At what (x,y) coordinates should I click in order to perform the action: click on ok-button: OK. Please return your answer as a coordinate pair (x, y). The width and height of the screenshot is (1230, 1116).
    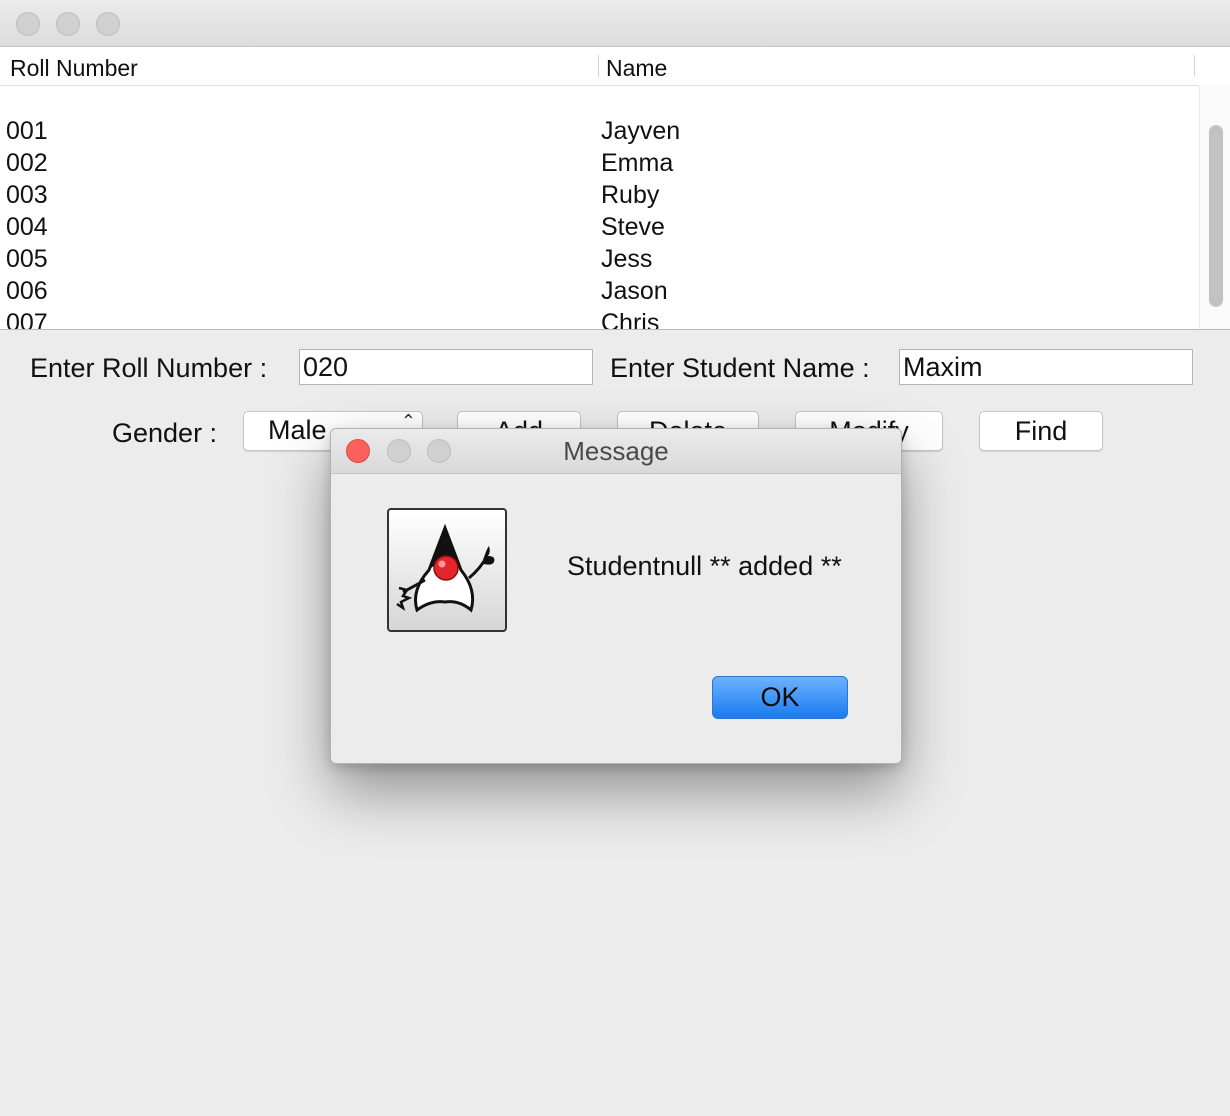
    Looking at the image, I should click on (780, 697).